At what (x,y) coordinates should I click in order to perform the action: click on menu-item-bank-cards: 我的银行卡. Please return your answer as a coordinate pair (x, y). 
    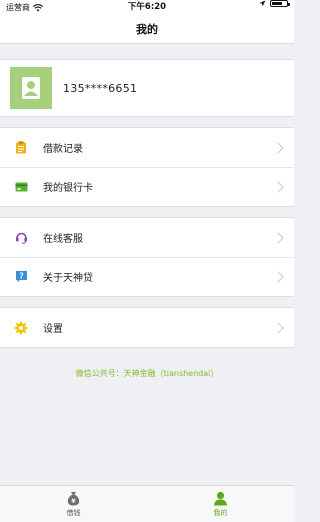
    Looking at the image, I should click on (147, 186).